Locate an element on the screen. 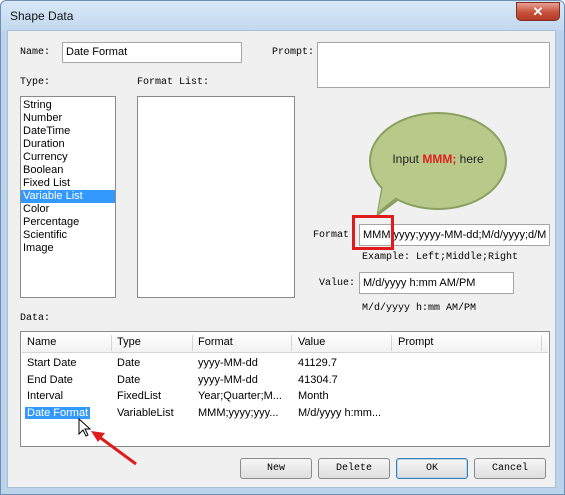 This screenshot has width=565, height=495. cancel-button-label: Cancel is located at coordinates (509, 468).